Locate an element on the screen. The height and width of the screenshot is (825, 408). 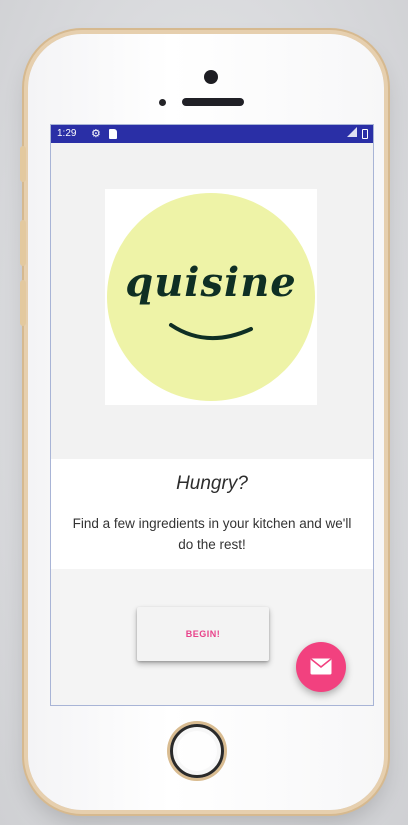
proximity-sensor is located at coordinates (162, 102).